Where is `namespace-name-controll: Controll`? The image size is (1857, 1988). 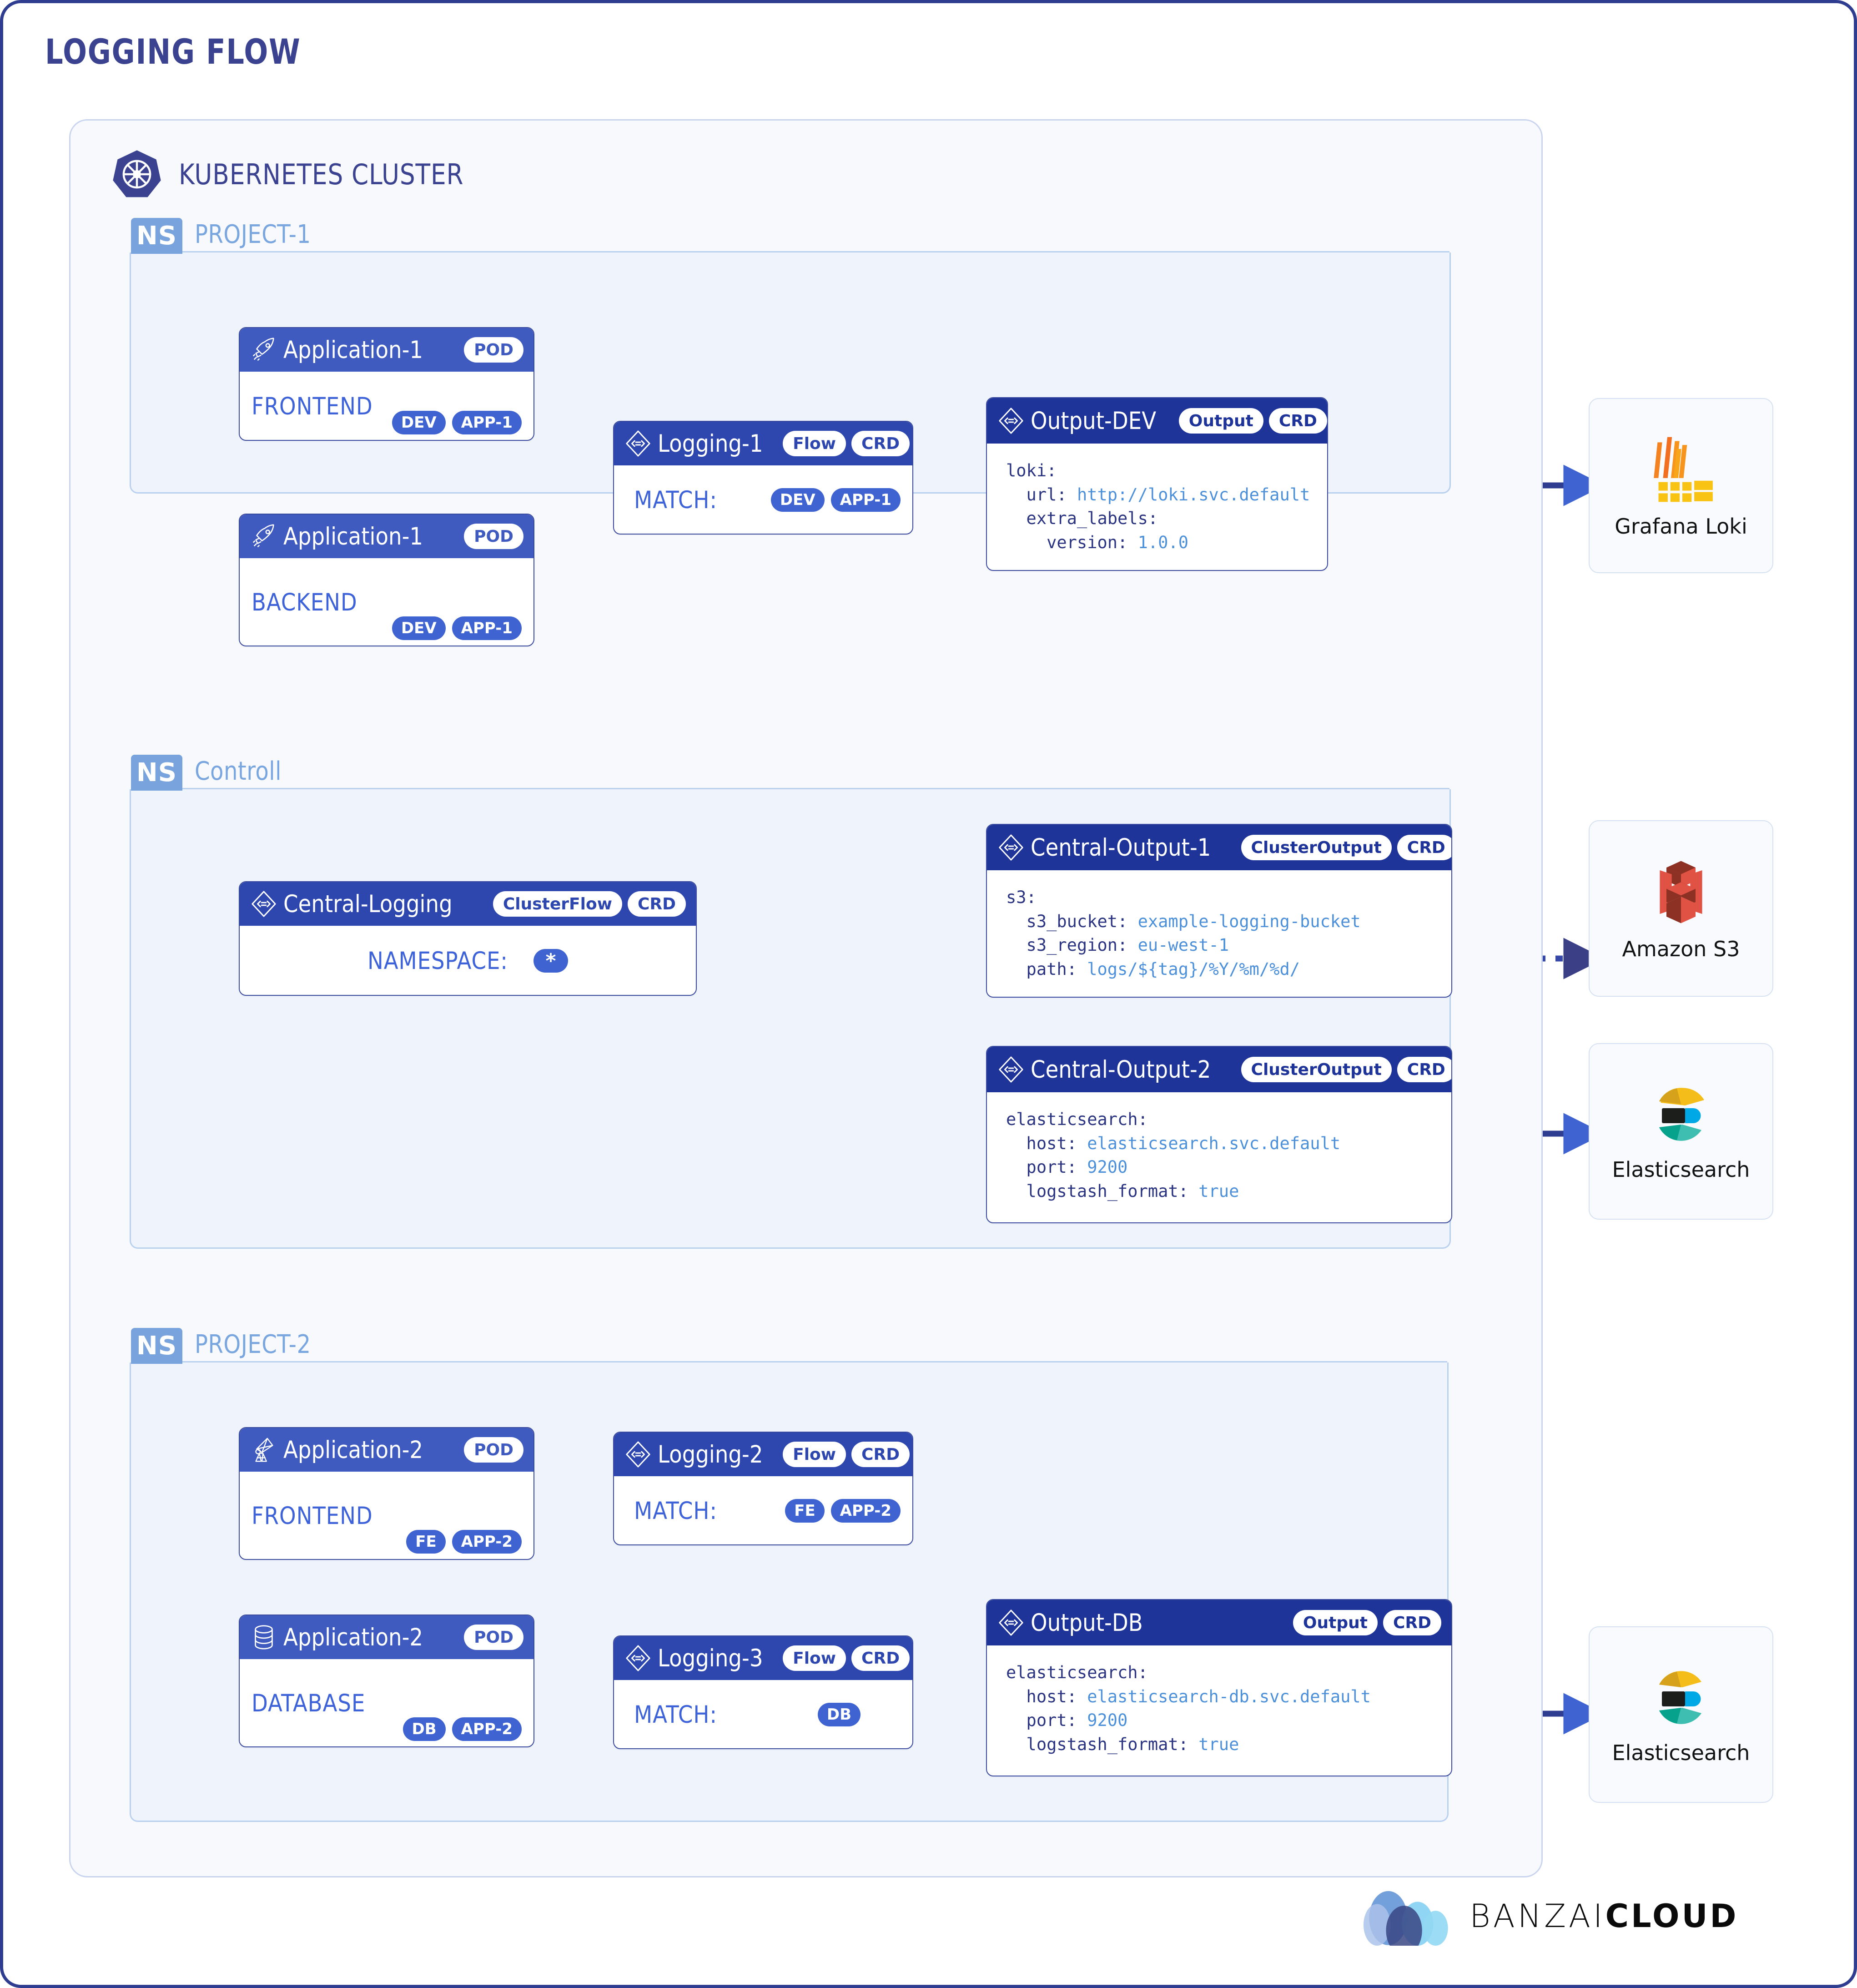
namespace-name-controll: Controll is located at coordinates (238, 771).